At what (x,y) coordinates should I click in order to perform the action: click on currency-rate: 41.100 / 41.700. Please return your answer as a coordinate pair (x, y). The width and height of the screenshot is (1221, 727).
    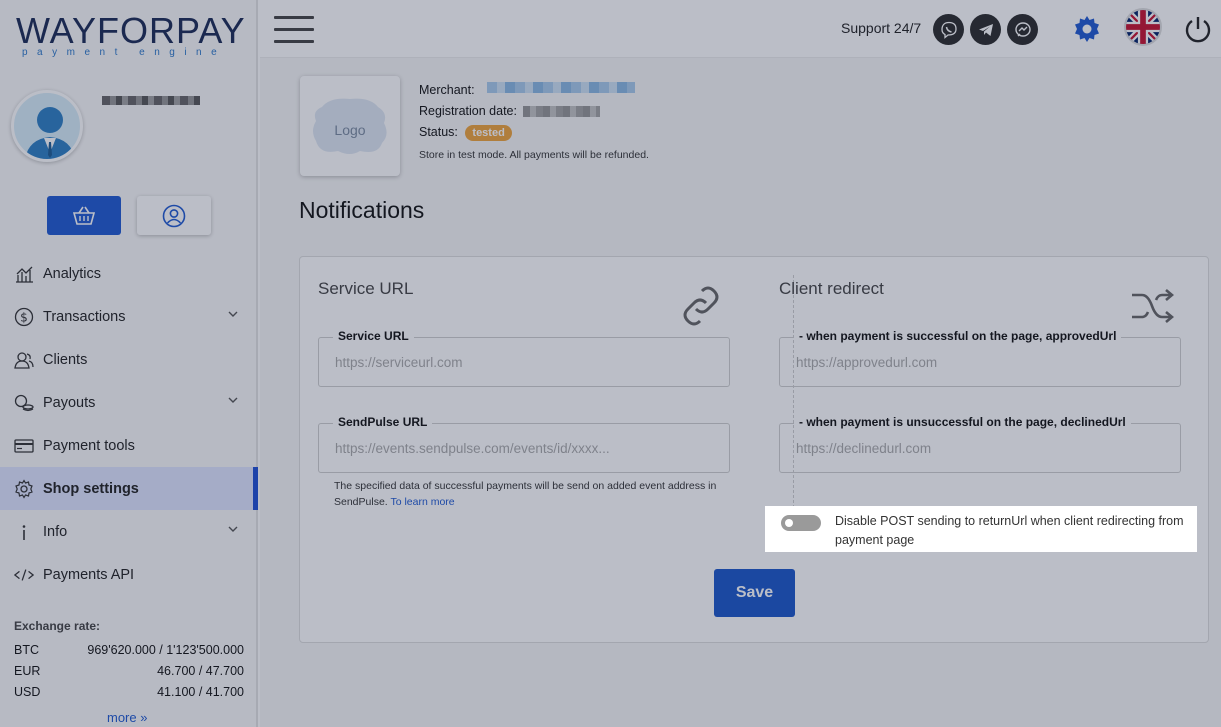
    Looking at the image, I should click on (200, 692).